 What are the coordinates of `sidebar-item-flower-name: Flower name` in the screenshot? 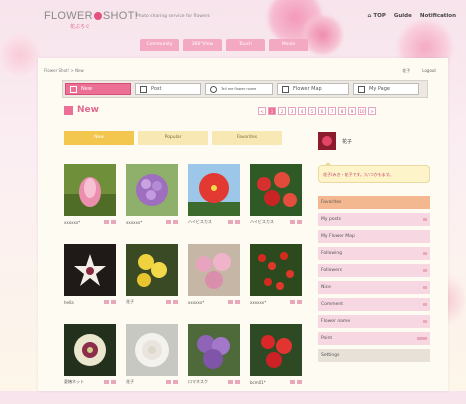 It's located at (374, 321).